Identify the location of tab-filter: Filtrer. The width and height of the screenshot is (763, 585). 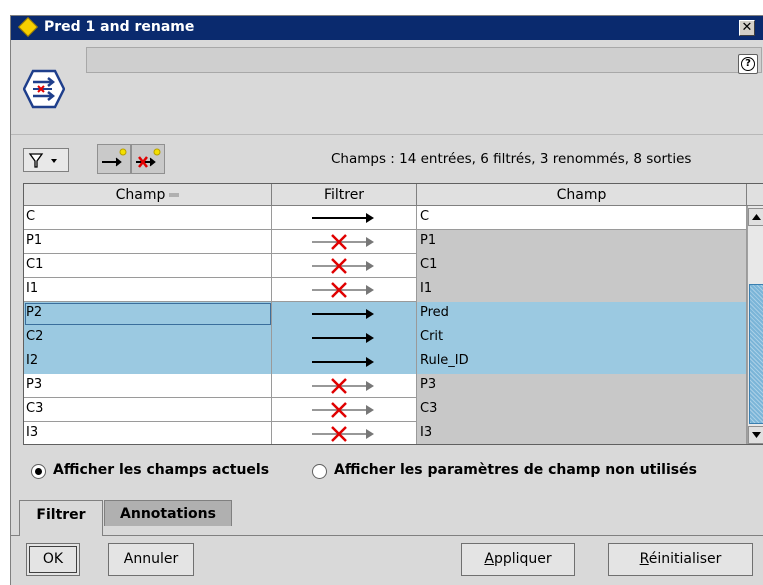
(61, 518).